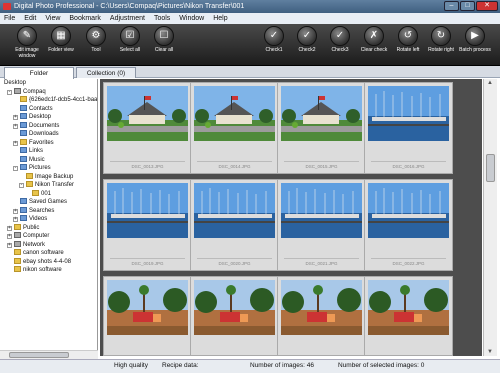 The width and height of the screenshot is (500, 373). I want to click on tree-item: Saved Games, so click(48, 202).